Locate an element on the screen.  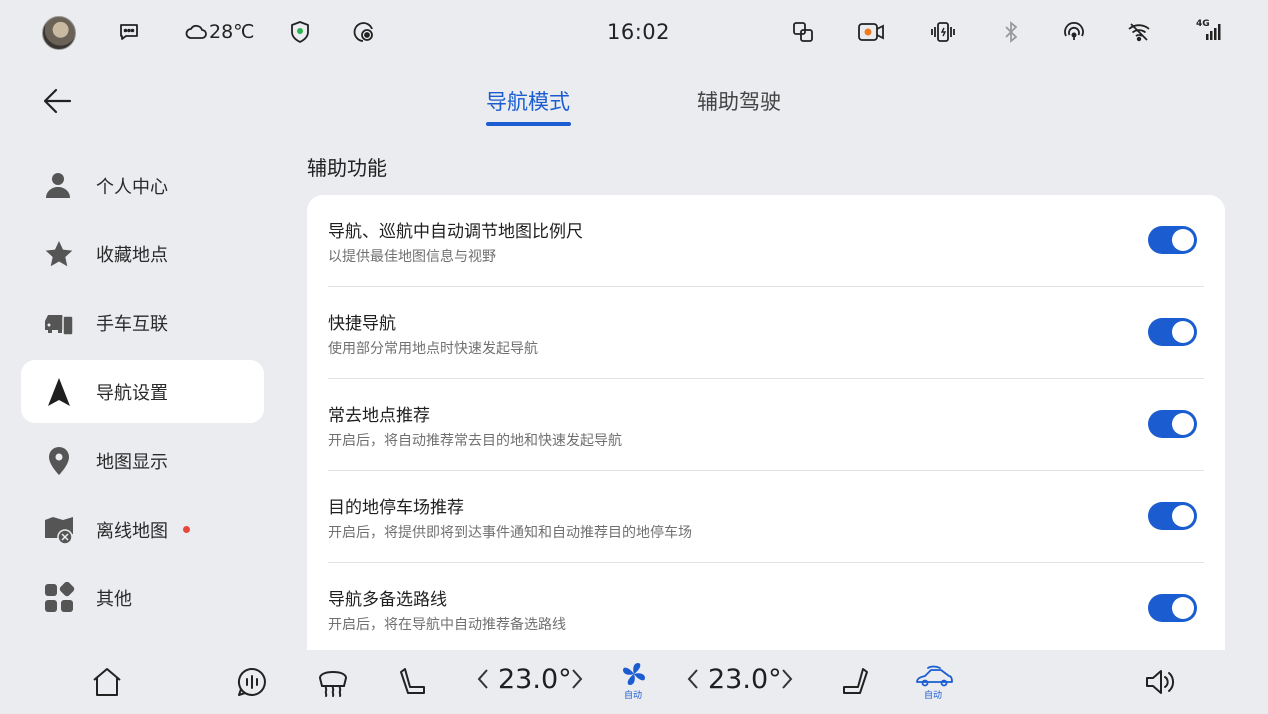
bottom-bar: 23.0° 自动 23.0° 自动 is located at coordinates (634, 682).